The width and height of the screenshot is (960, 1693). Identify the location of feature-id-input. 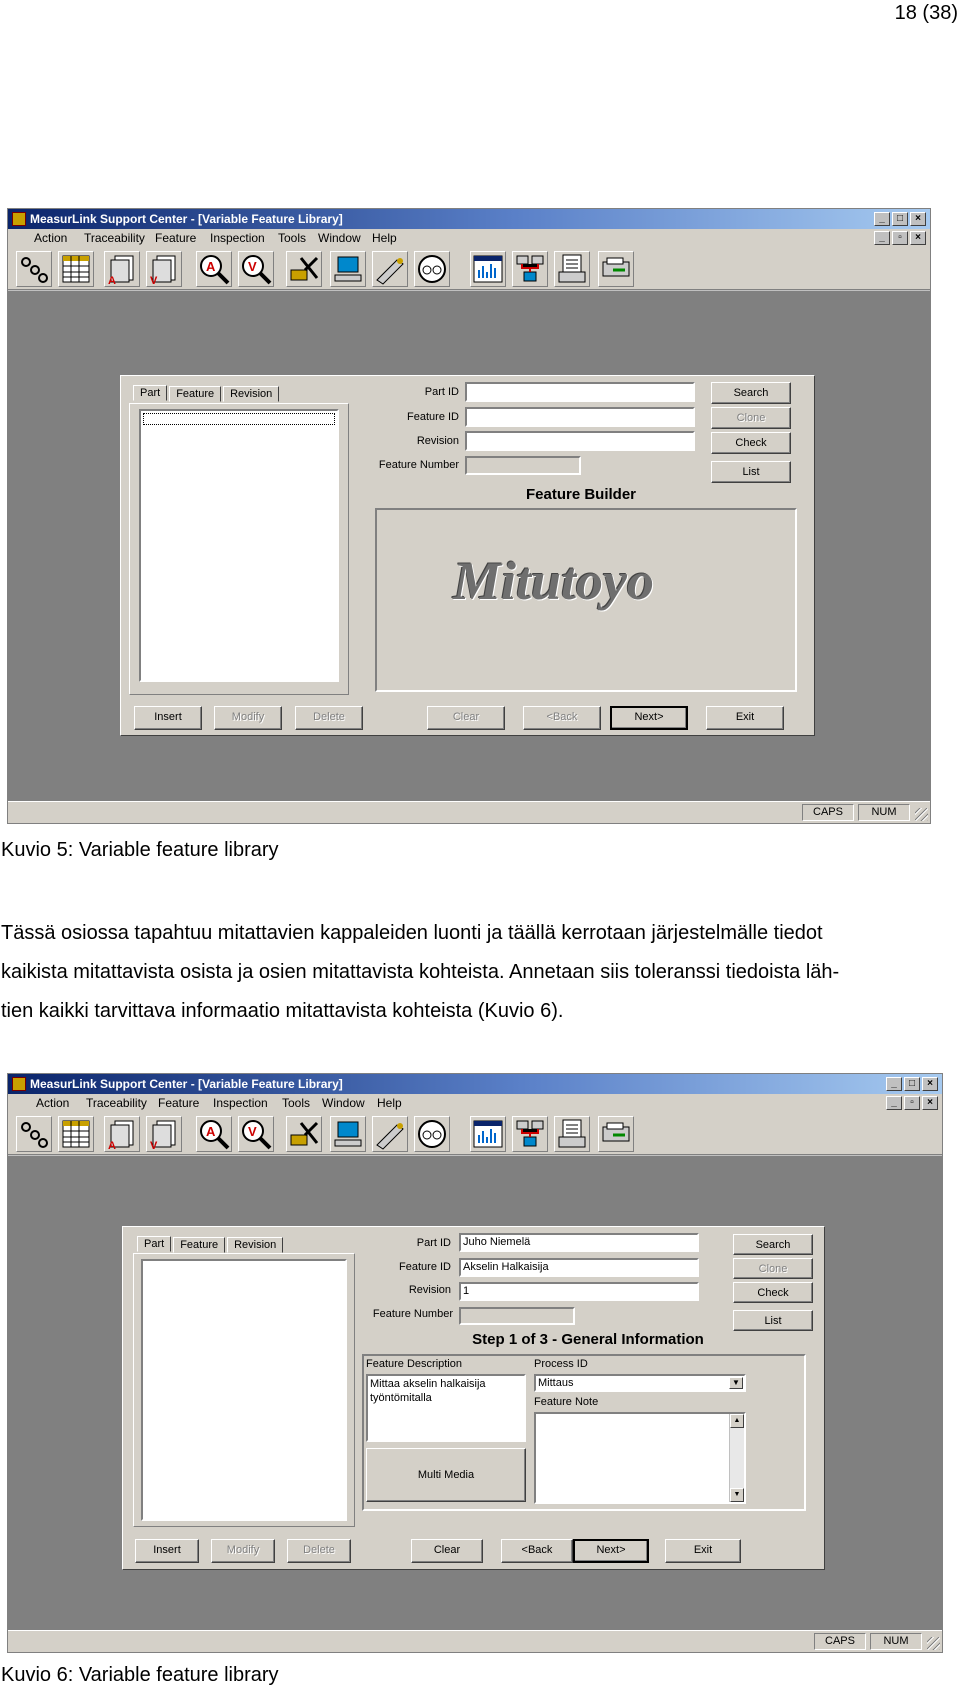
(580, 417).